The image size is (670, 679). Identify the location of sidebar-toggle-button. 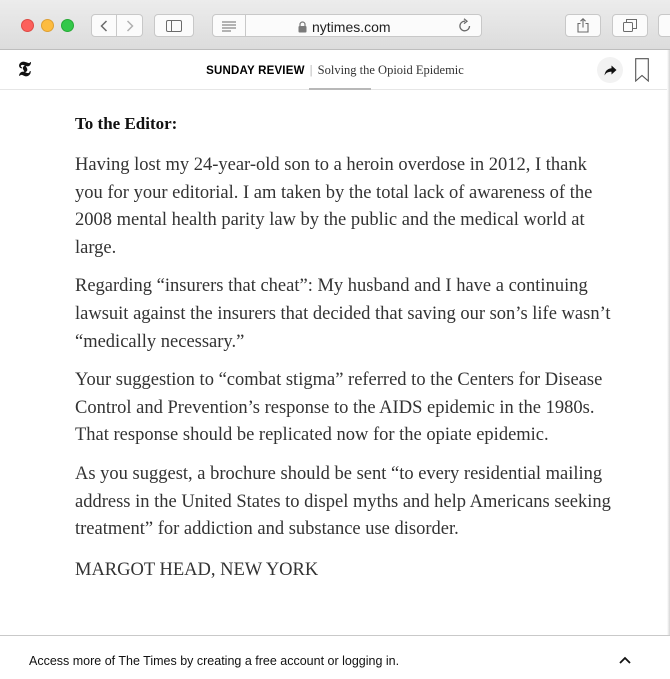
(174, 25).